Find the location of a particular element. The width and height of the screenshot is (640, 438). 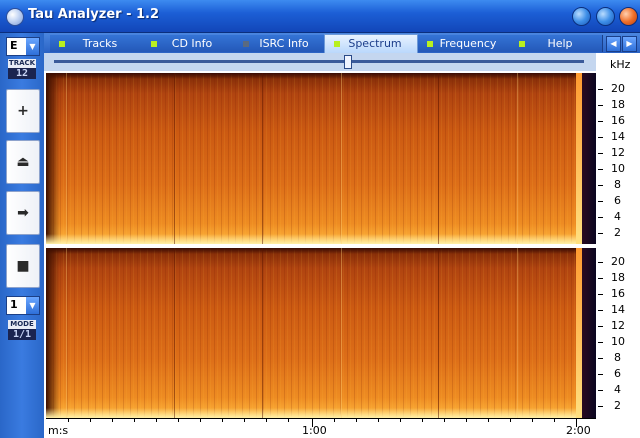

tab-isrc-info: ISRC Info is located at coordinates (280, 43).